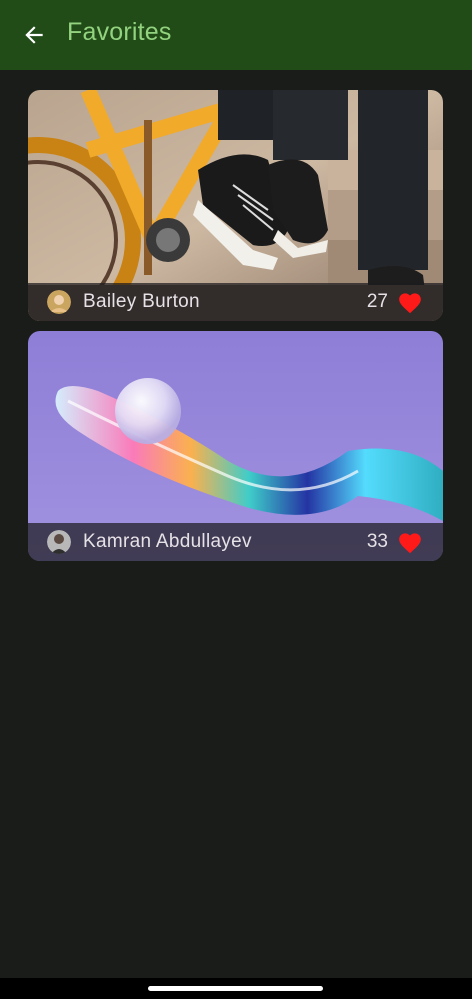  Describe the element at coordinates (119, 32) in the screenshot. I see `page-title: Favorites` at that location.